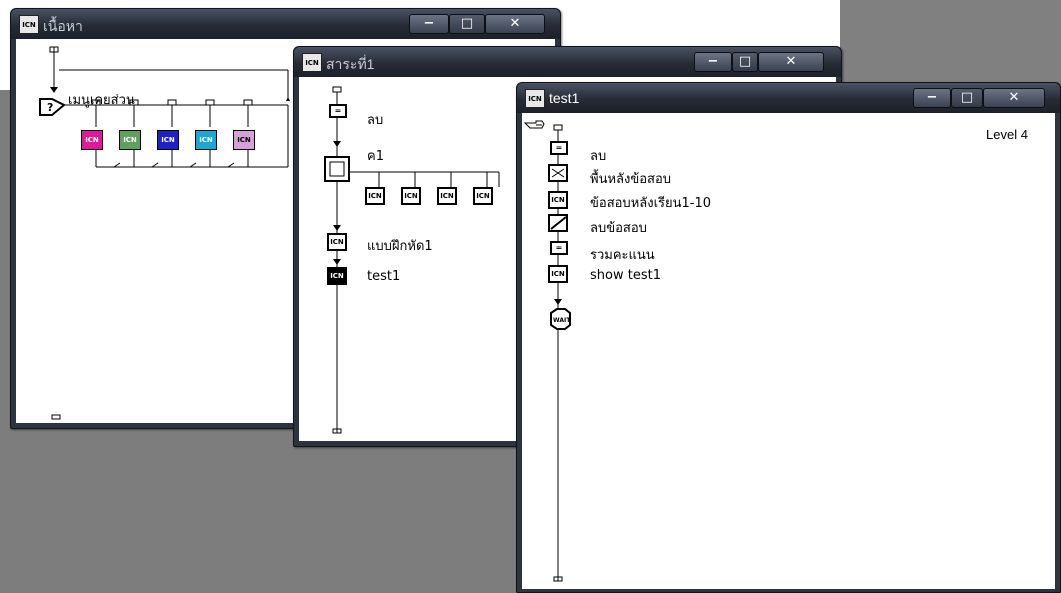 The image size is (1061, 593). Describe the element at coordinates (383, 276) in the screenshot. I see `topic1-item-label: test1` at that location.